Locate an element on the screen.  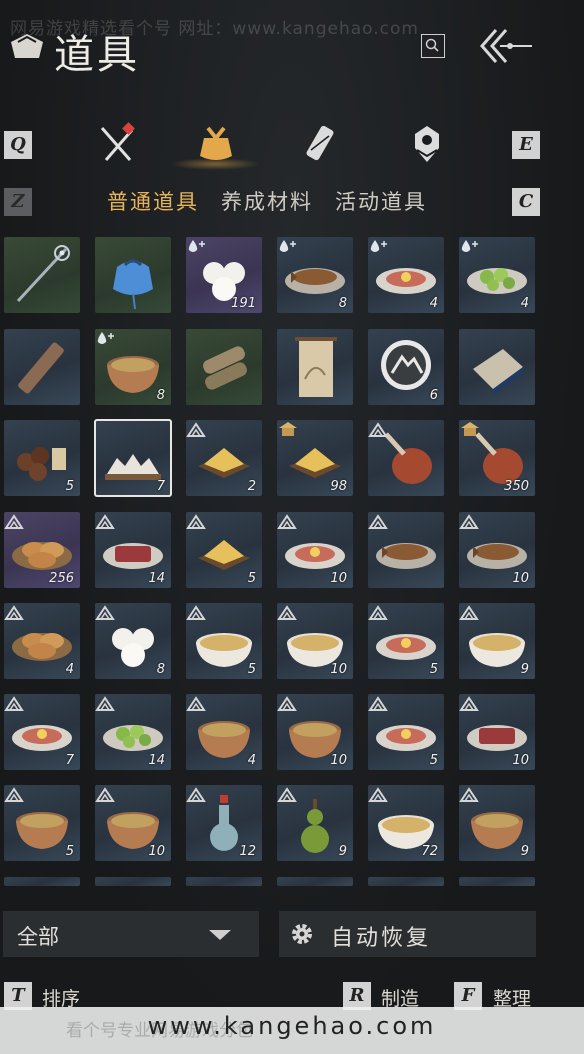
search-icon is located at coordinates (432, 45).